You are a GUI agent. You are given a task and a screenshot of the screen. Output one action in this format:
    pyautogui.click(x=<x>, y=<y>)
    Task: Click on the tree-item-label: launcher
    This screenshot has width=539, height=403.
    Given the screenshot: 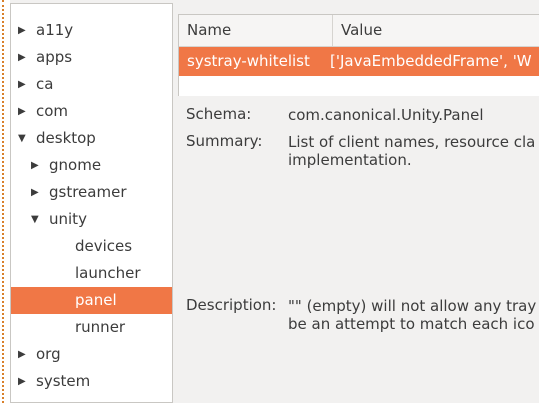 What is the action you would take?
    pyautogui.click(x=108, y=273)
    